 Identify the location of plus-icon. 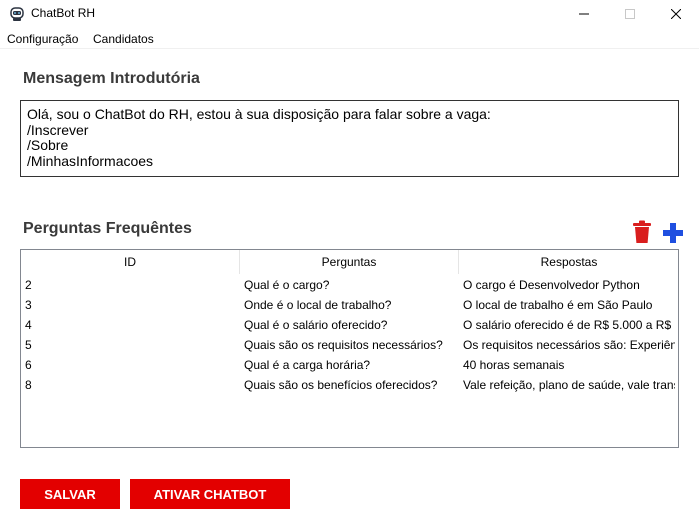
(673, 233).